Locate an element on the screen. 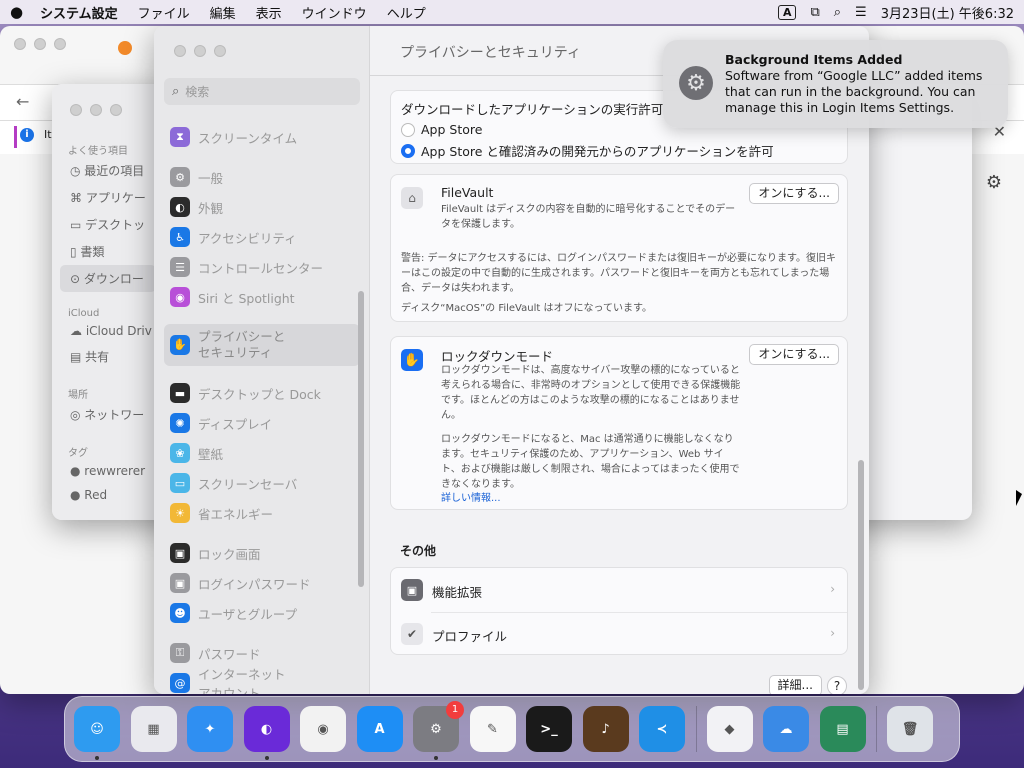  finder-tag-item: ● rewwrerer is located at coordinates (107, 471).